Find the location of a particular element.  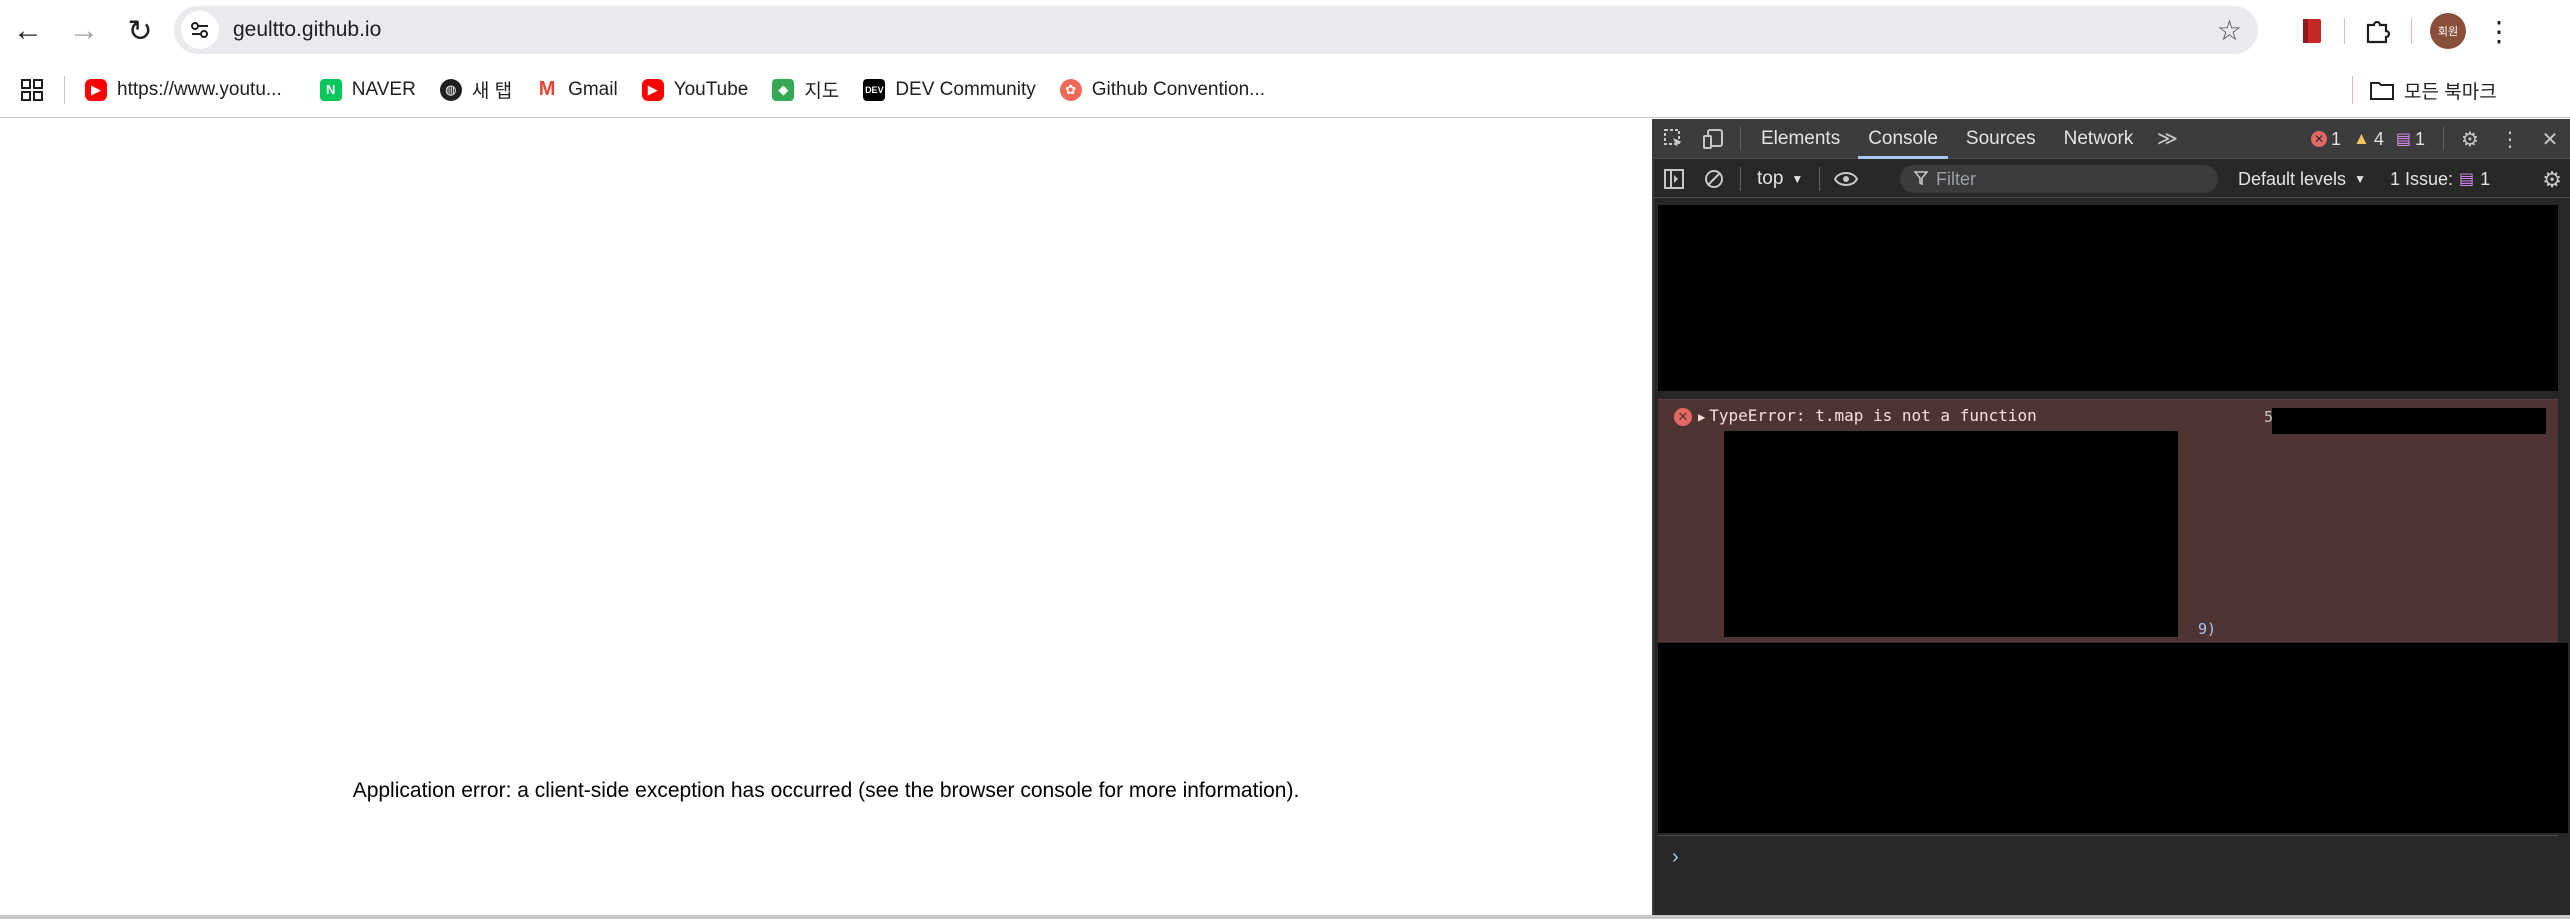

warning-count-value: 4 is located at coordinates (2378, 138).